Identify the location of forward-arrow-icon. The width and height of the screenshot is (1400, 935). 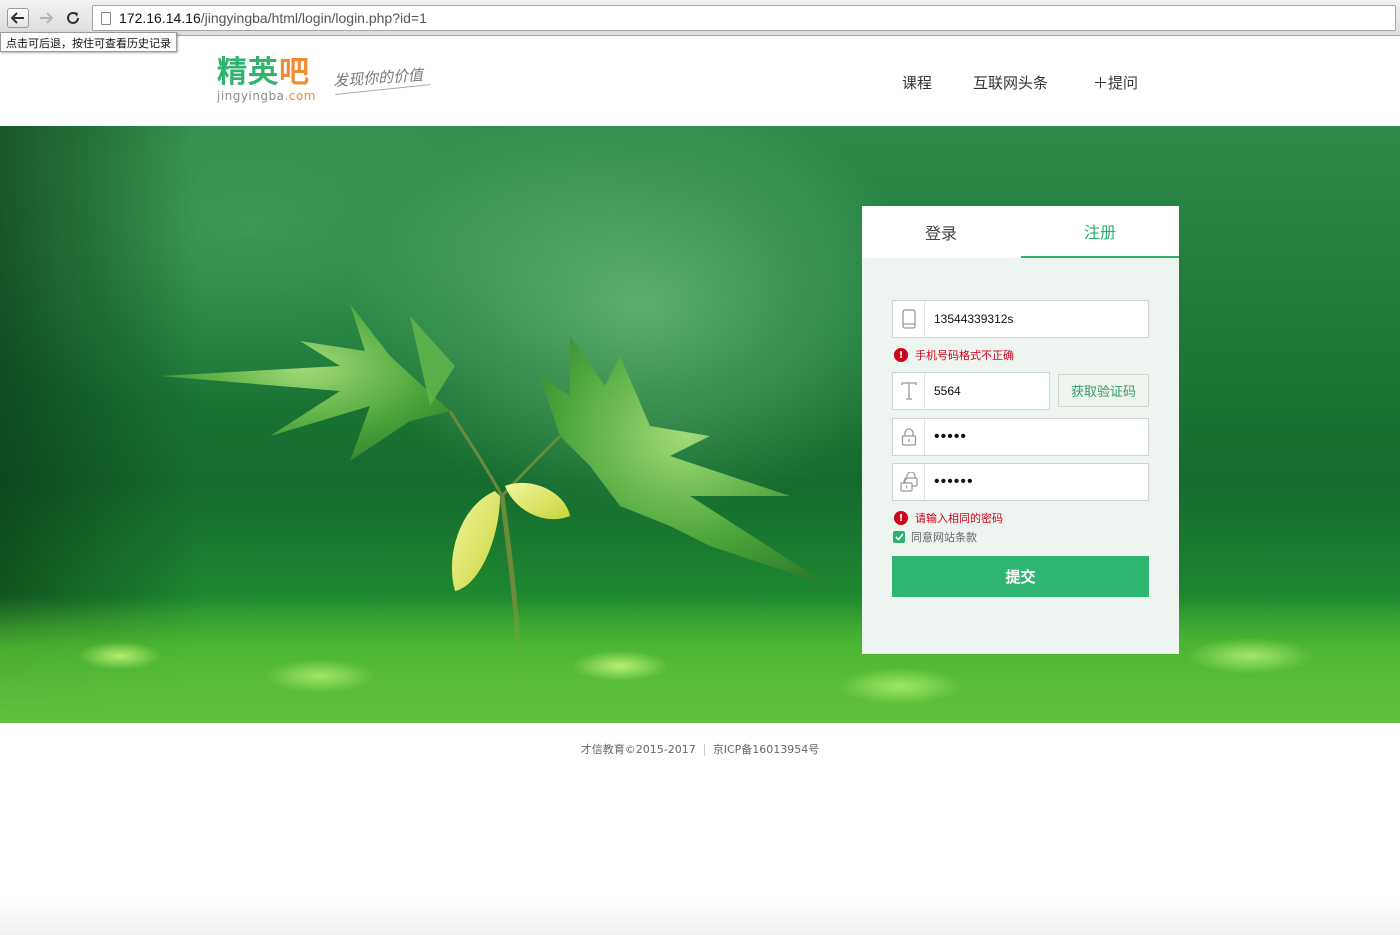
(46, 18).